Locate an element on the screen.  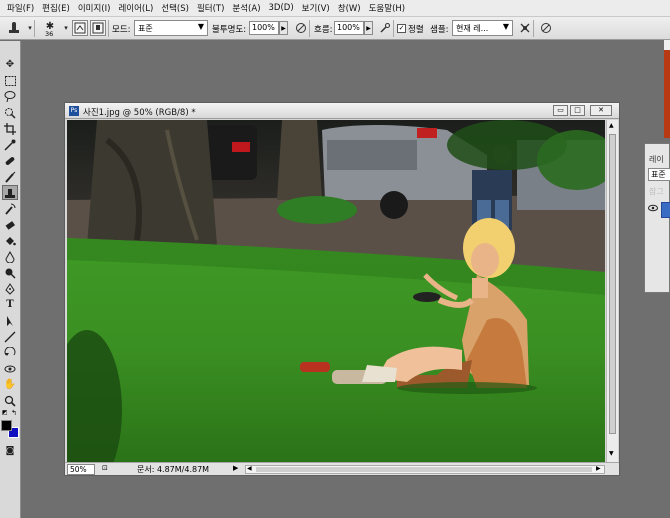
ignore-adjustment-layers-icon is located at coordinates (525, 28).